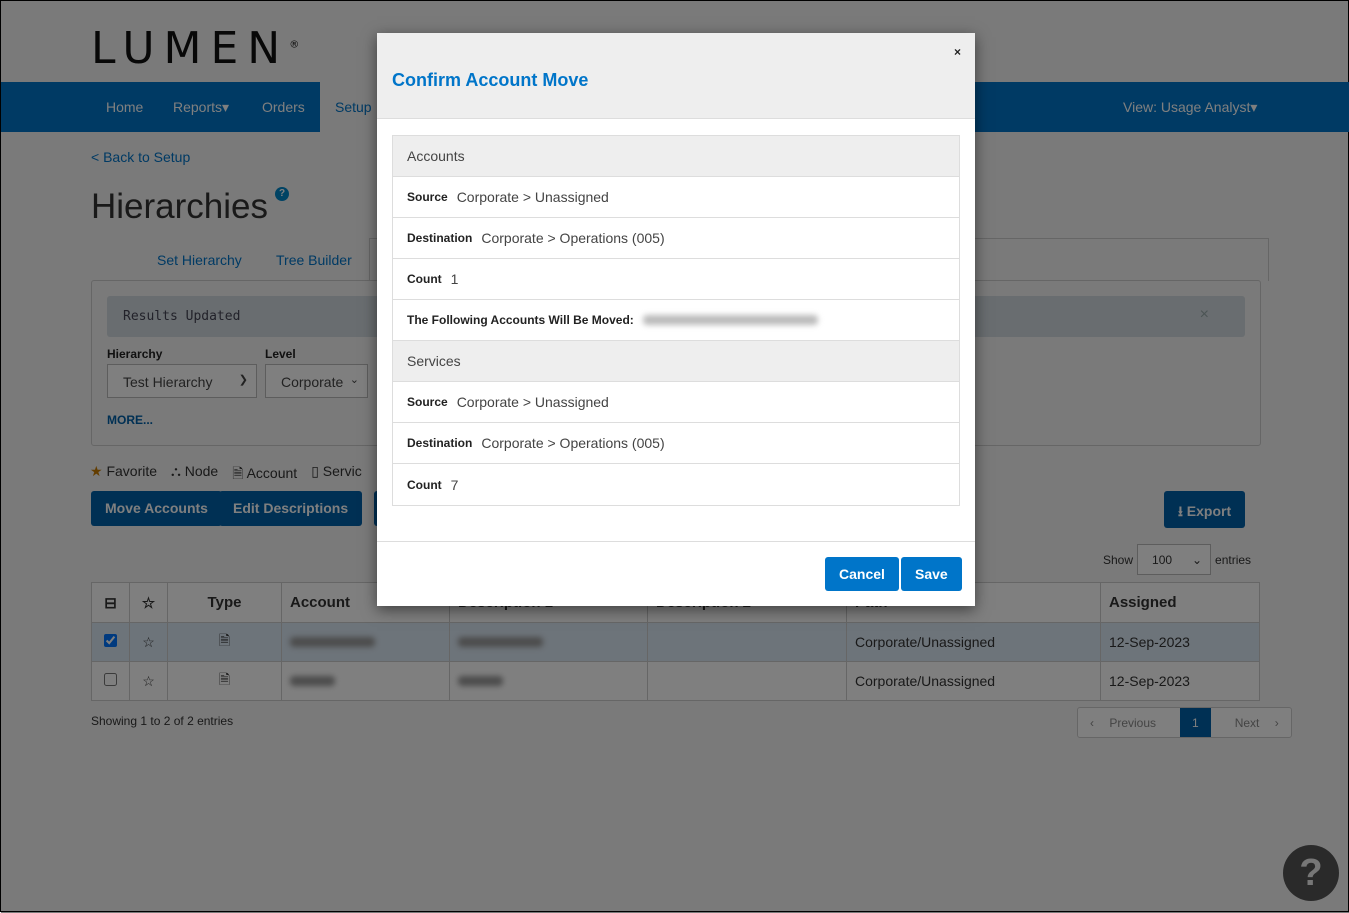  Describe the element at coordinates (676, 279) in the screenshot. I see `accounts-count: Count 1` at that location.